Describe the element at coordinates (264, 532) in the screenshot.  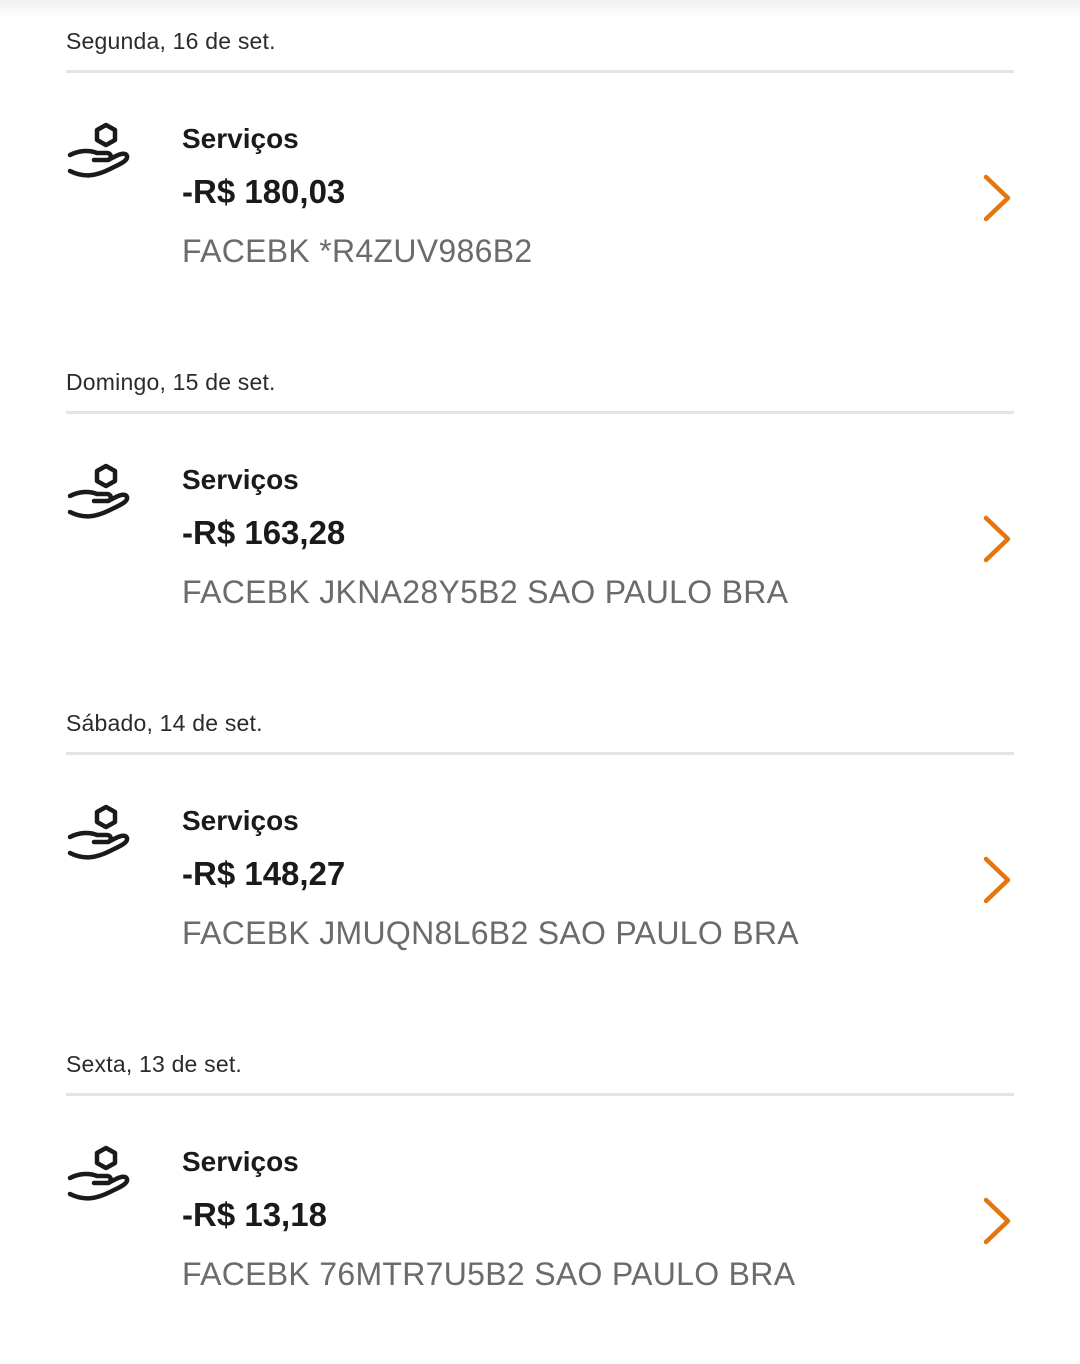
I see `transaction-amount: -R$ 163,28` at that location.